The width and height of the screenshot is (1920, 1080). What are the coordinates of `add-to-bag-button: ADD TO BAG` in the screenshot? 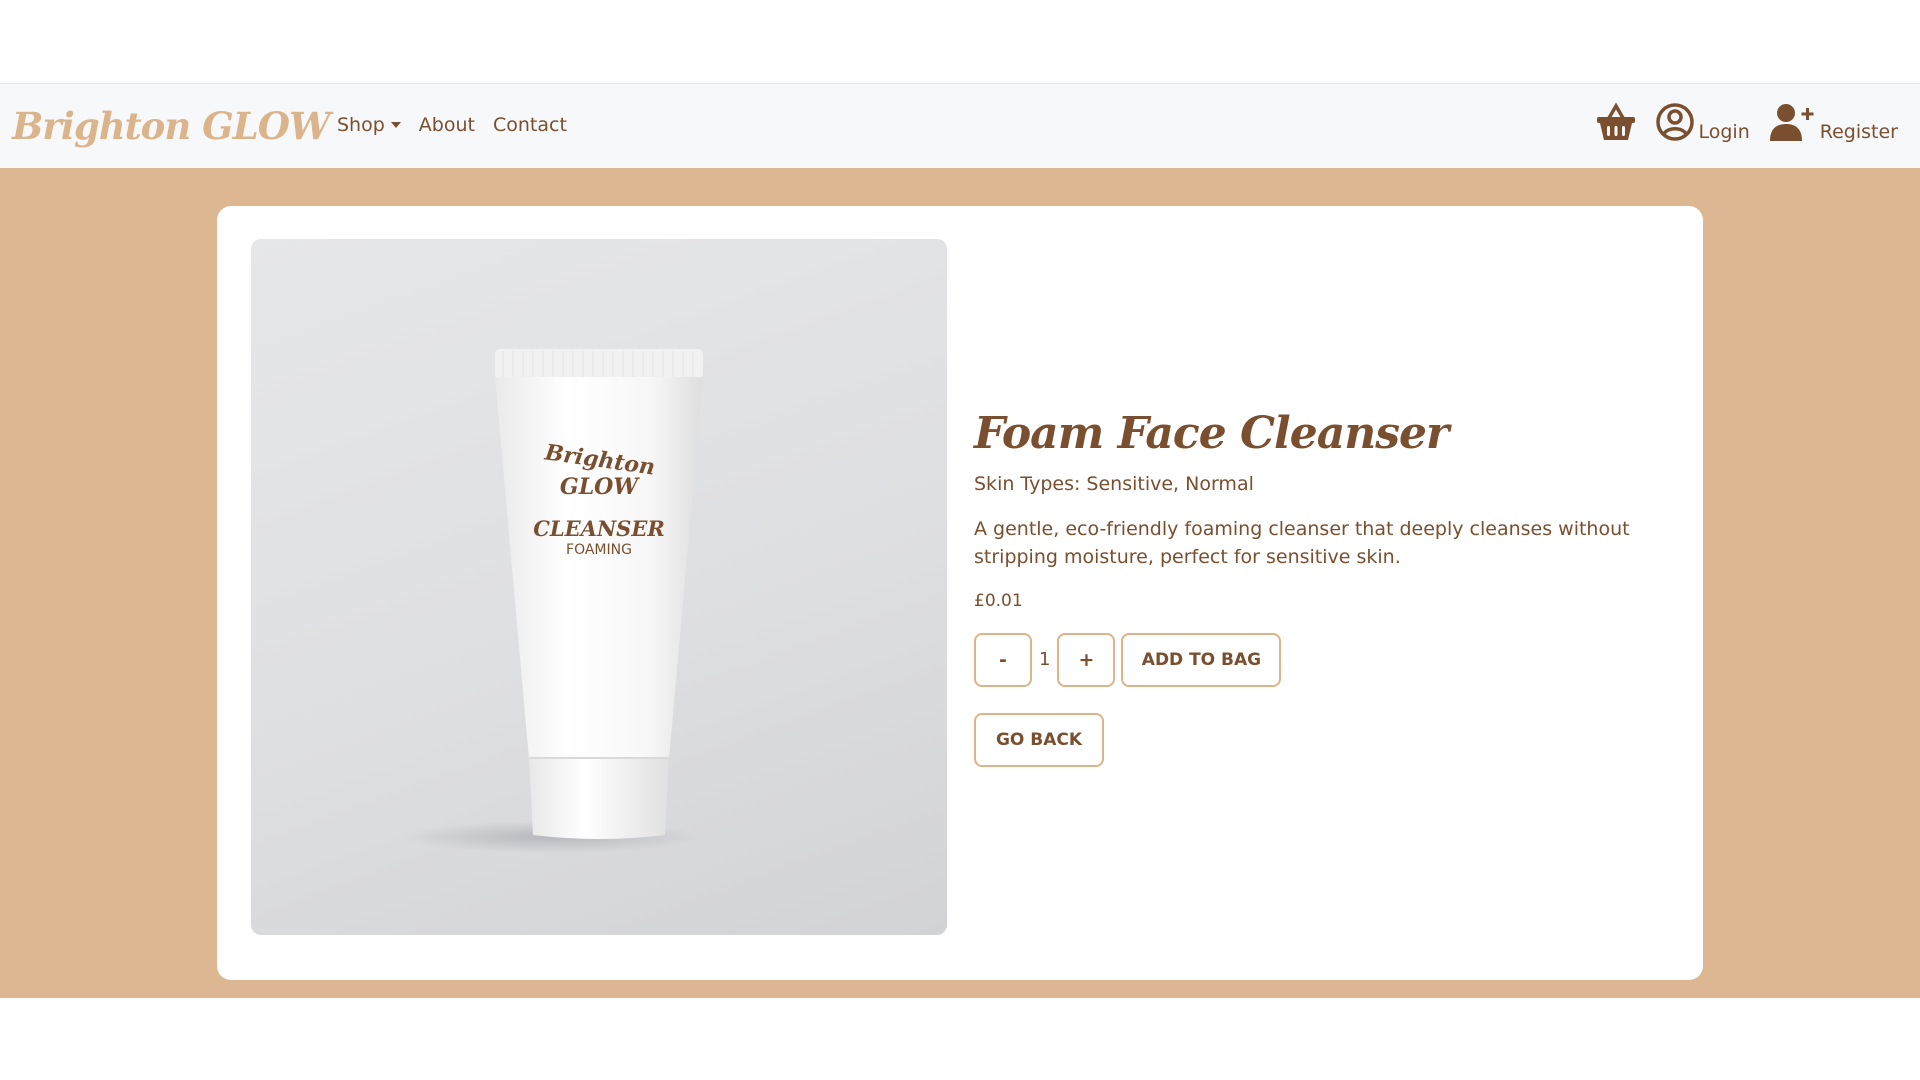 It's located at (1201, 659).